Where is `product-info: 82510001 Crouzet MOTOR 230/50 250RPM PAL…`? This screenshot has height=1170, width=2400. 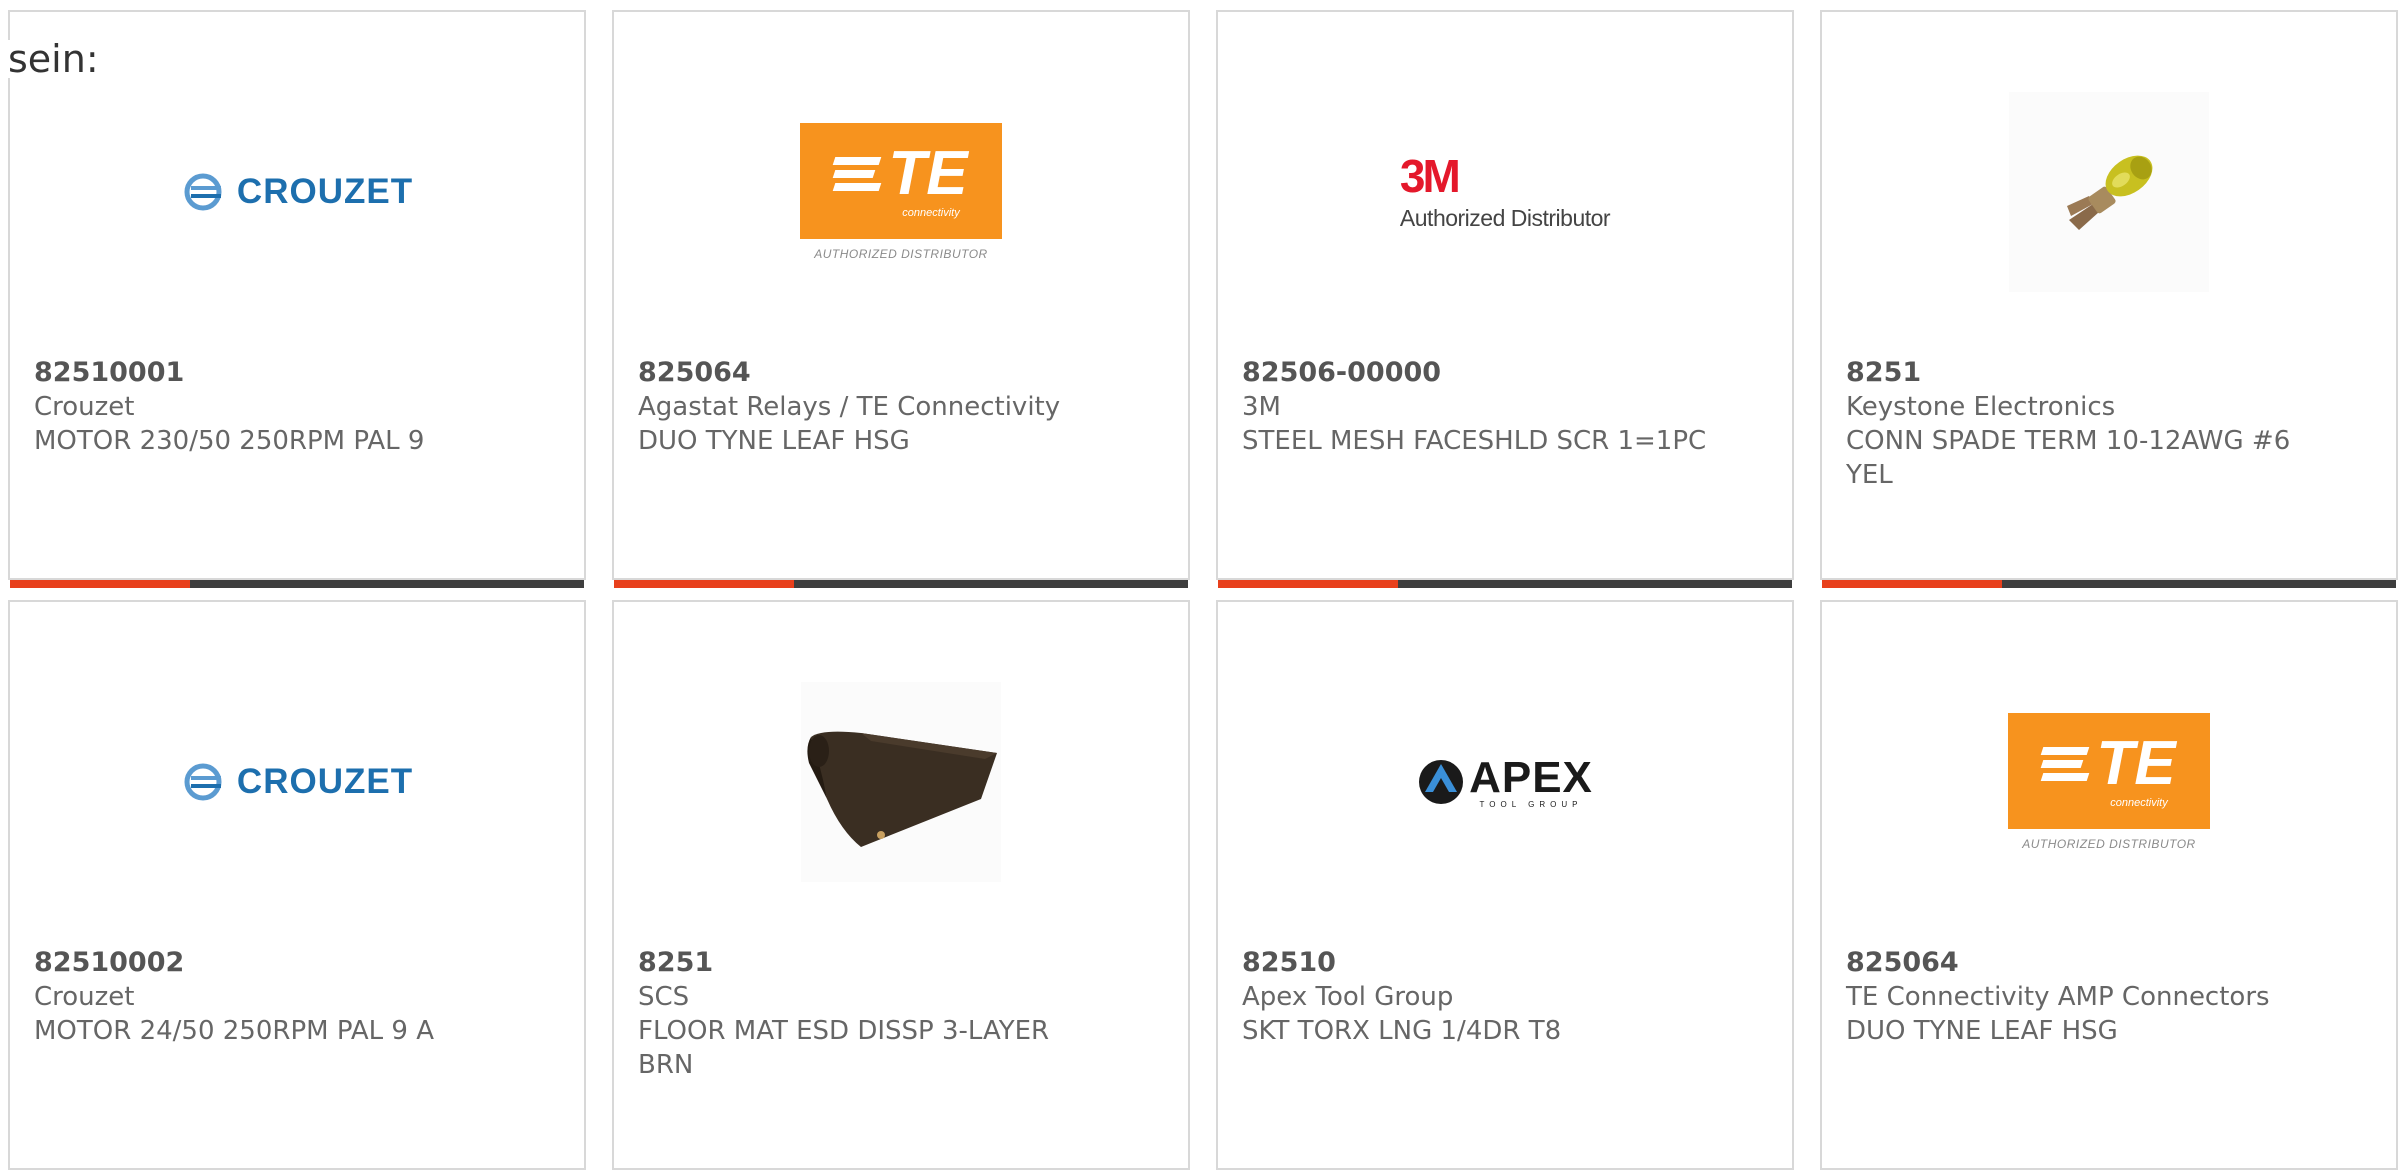 product-info: 82510001 Crouzet MOTOR 230/50 250RPM PAL… is located at coordinates (297, 407).